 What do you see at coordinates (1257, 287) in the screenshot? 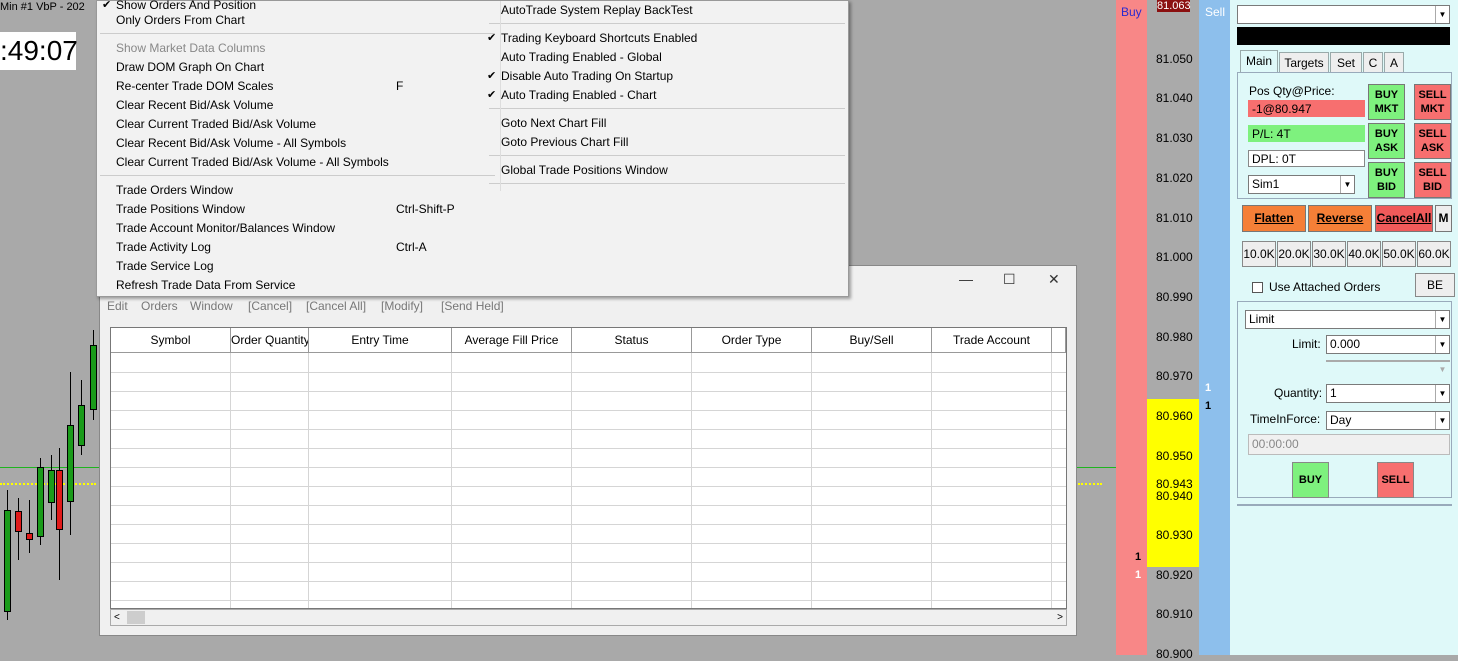
I see `use-attached-checkbox` at bounding box center [1257, 287].